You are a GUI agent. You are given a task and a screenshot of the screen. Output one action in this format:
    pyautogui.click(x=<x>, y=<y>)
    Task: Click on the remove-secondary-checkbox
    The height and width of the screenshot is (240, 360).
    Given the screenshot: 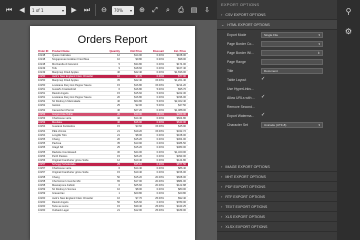 What is the action you would take?
    pyautogui.click(x=263, y=106)
    